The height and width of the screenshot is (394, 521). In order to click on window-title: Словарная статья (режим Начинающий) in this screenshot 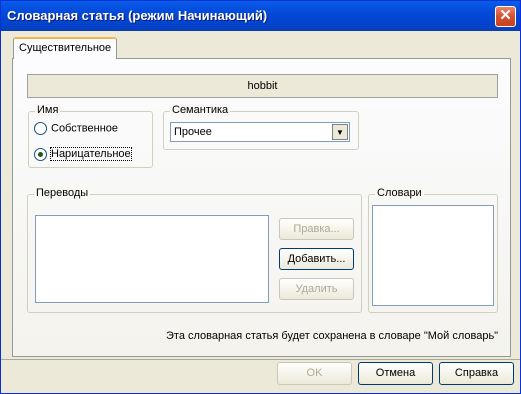, I will do `click(137, 15)`.